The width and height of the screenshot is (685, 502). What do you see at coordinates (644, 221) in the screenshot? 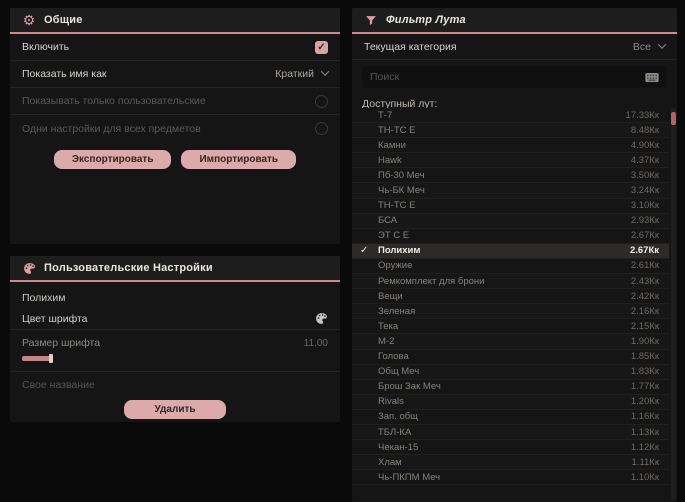
I see `loot-item-value: 2.93Кк` at bounding box center [644, 221].